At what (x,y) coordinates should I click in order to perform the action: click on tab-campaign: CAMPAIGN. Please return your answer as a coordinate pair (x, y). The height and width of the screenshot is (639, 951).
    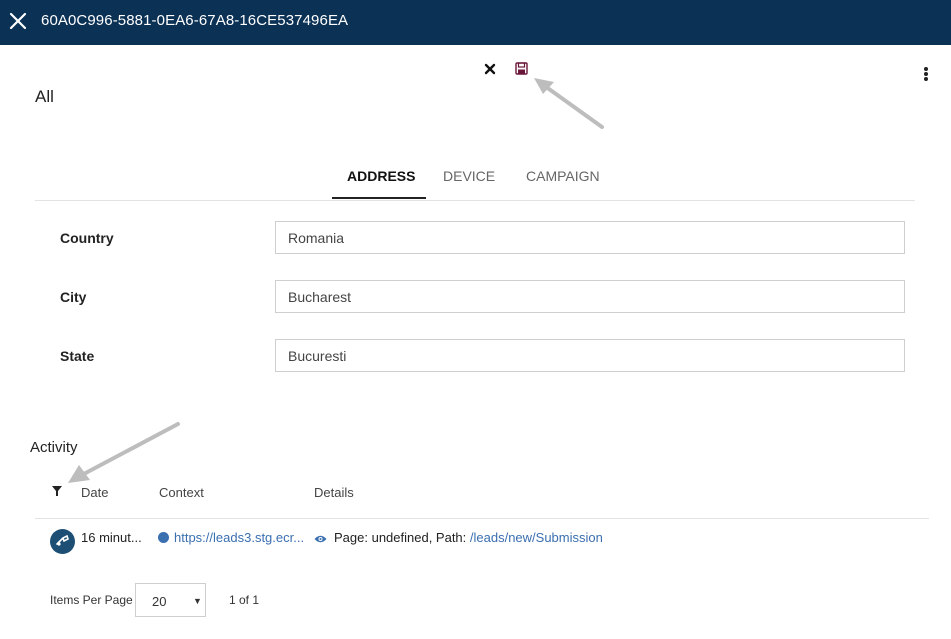
    Looking at the image, I should click on (563, 176).